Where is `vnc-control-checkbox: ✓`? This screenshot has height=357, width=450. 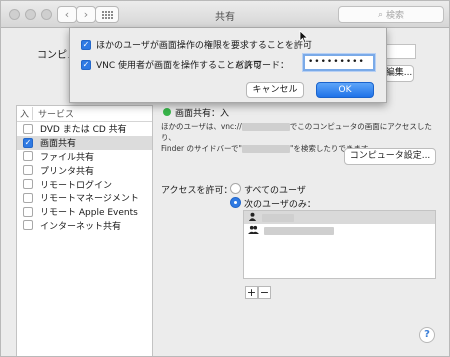
vnc-control-checkbox: ✓ is located at coordinates (86, 64).